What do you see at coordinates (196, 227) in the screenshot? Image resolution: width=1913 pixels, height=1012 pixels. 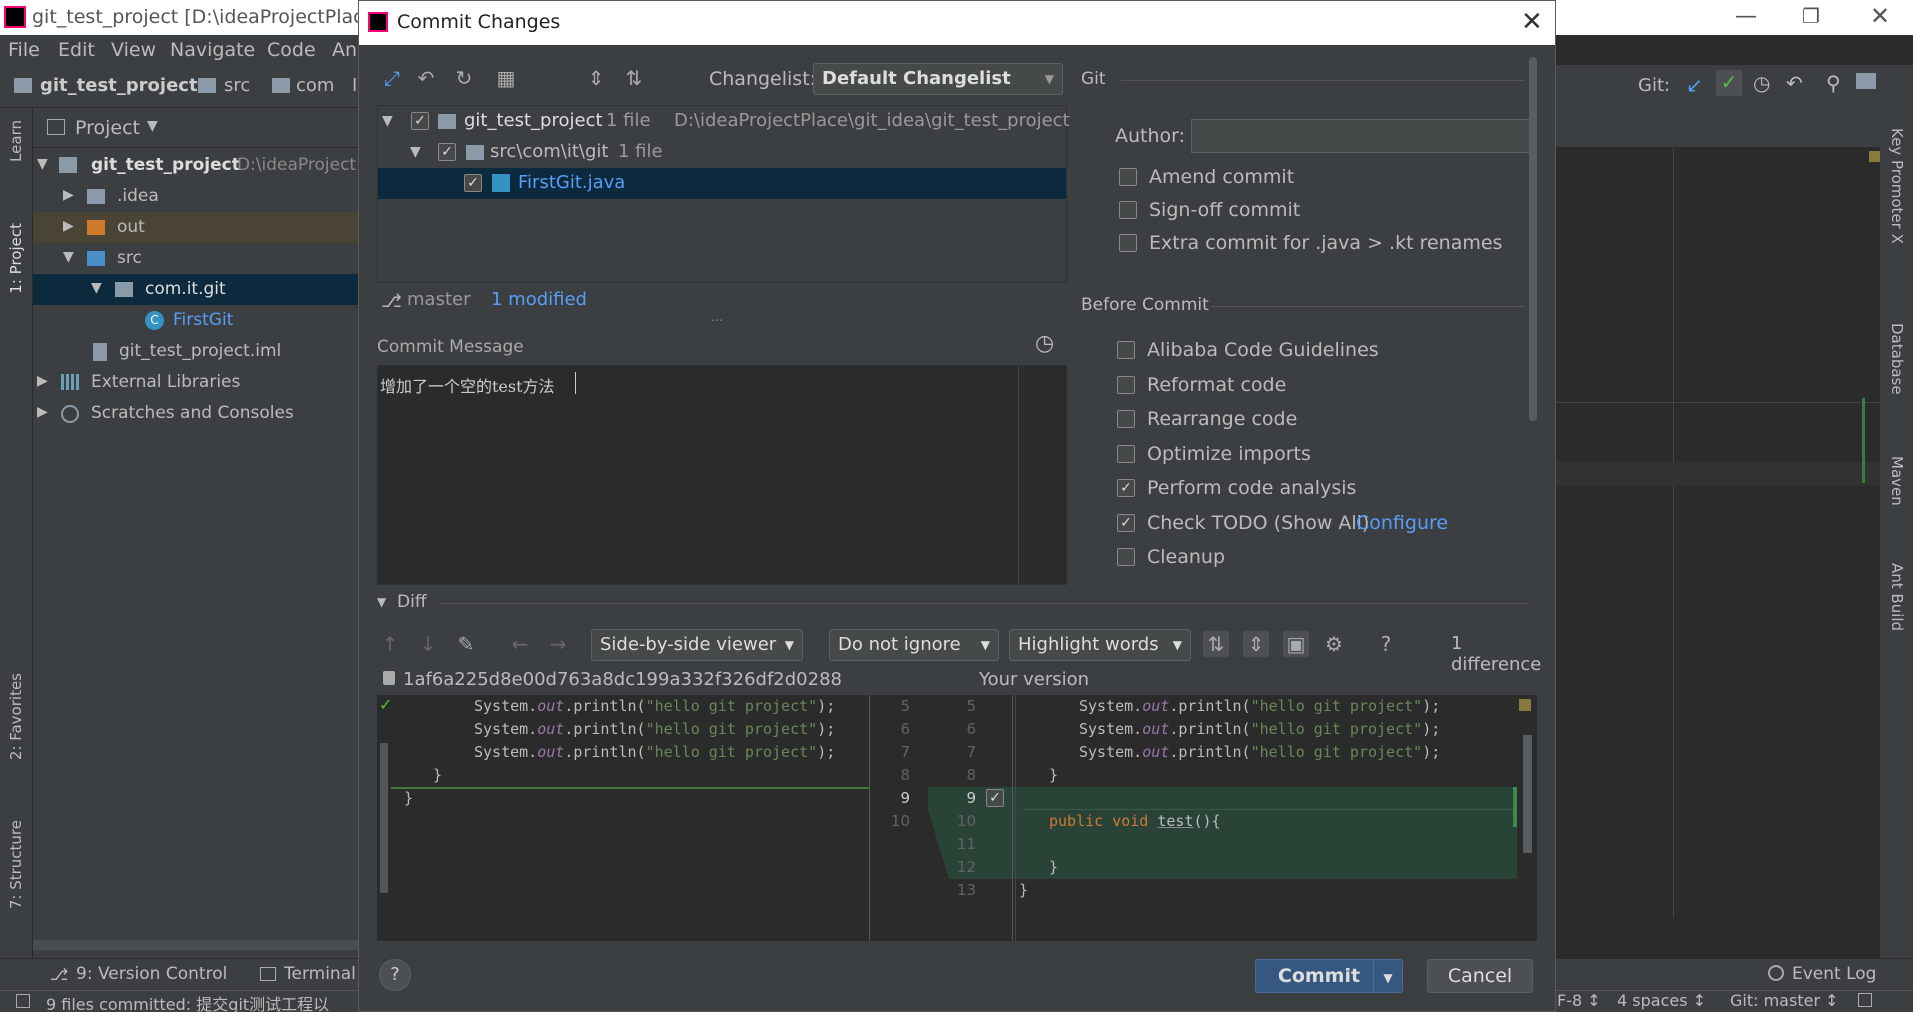 I see `tree-row: ▶ out` at bounding box center [196, 227].